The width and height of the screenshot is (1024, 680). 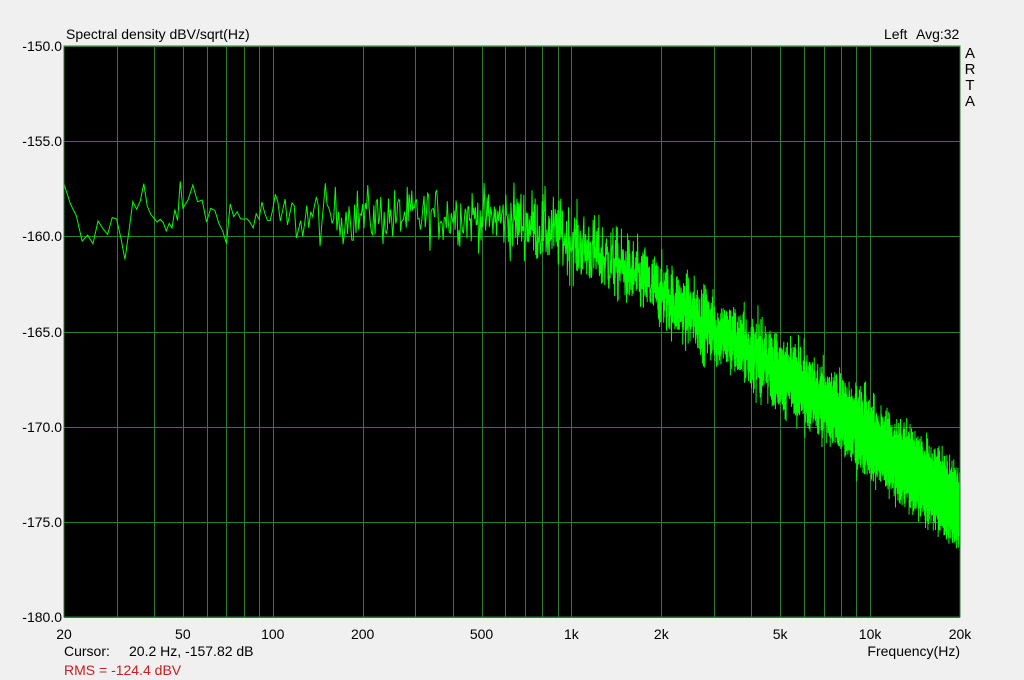 What do you see at coordinates (970, 69) in the screenshot?
I see `brand-letter: R` at bounding box center [970, 69].